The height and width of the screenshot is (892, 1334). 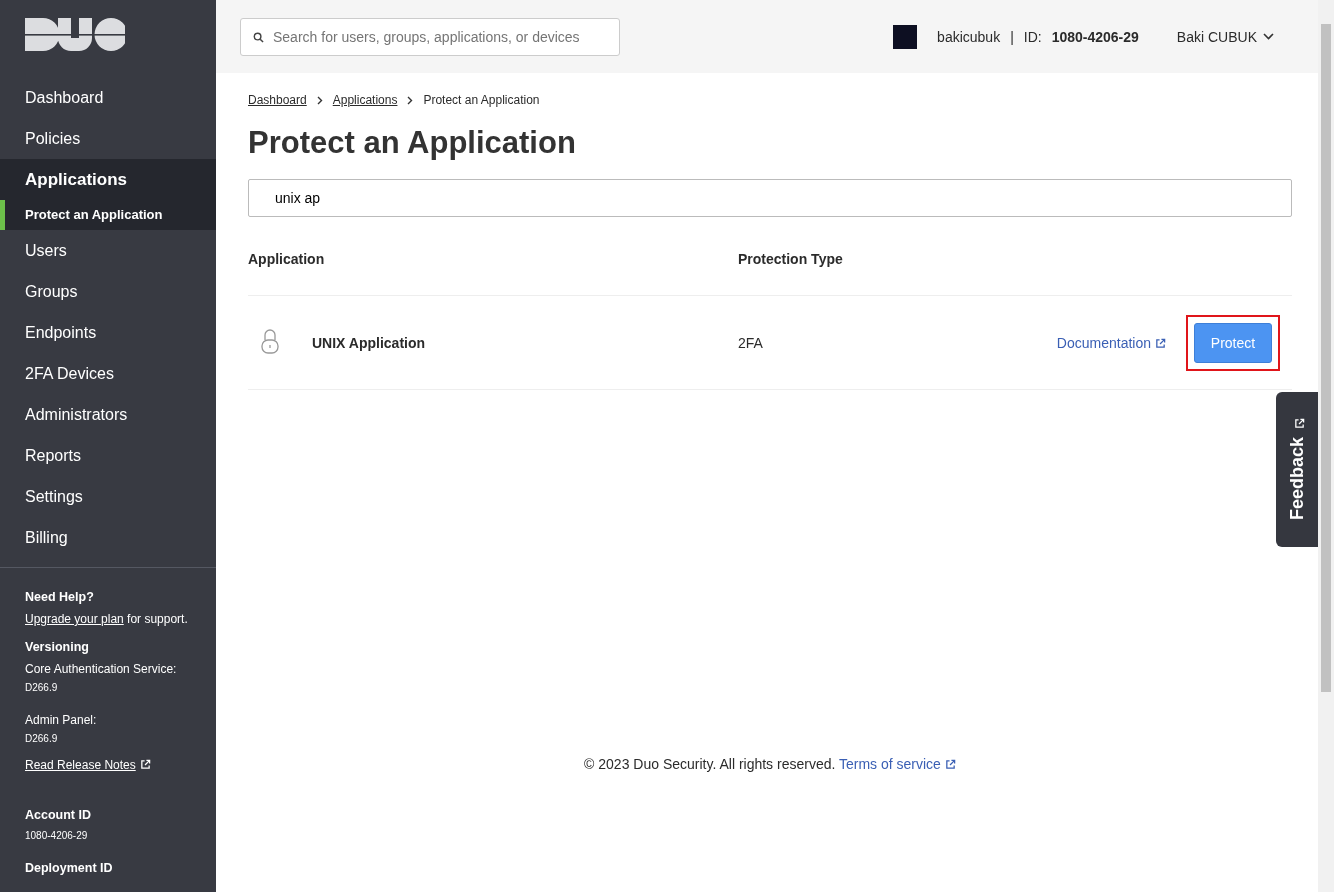 I want to click on breadcrumb-current: Protect an Application, so click(x=481, y=100).